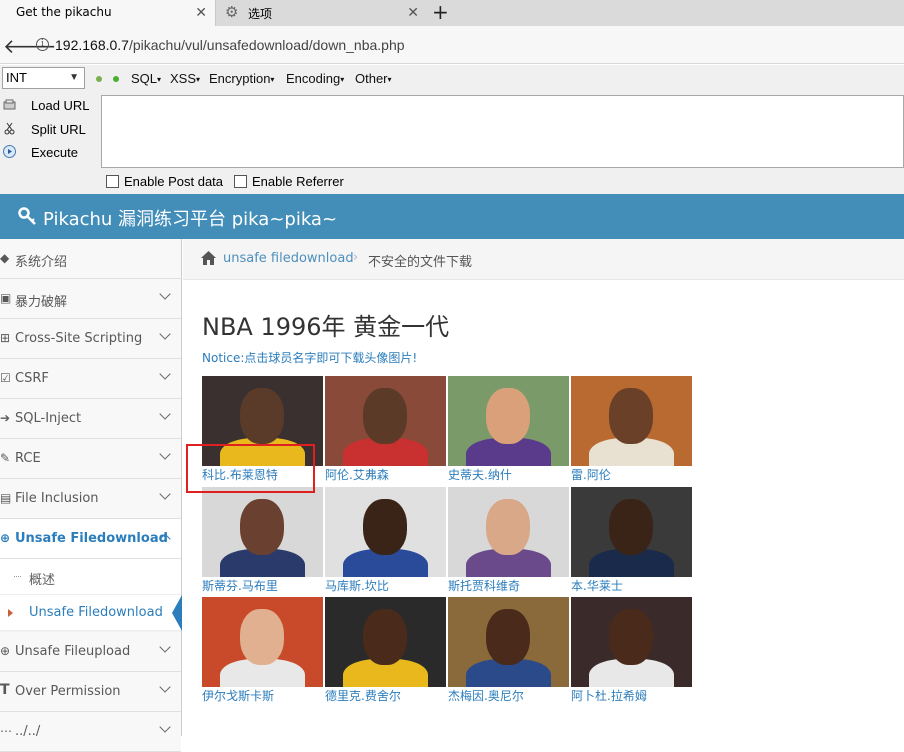 The width and height of the screenshot is (904, 752). Describe the element at coordinates (90, 459) in the screenshot. I see `sidebar-item-rce: ✎ RCE` at that location.